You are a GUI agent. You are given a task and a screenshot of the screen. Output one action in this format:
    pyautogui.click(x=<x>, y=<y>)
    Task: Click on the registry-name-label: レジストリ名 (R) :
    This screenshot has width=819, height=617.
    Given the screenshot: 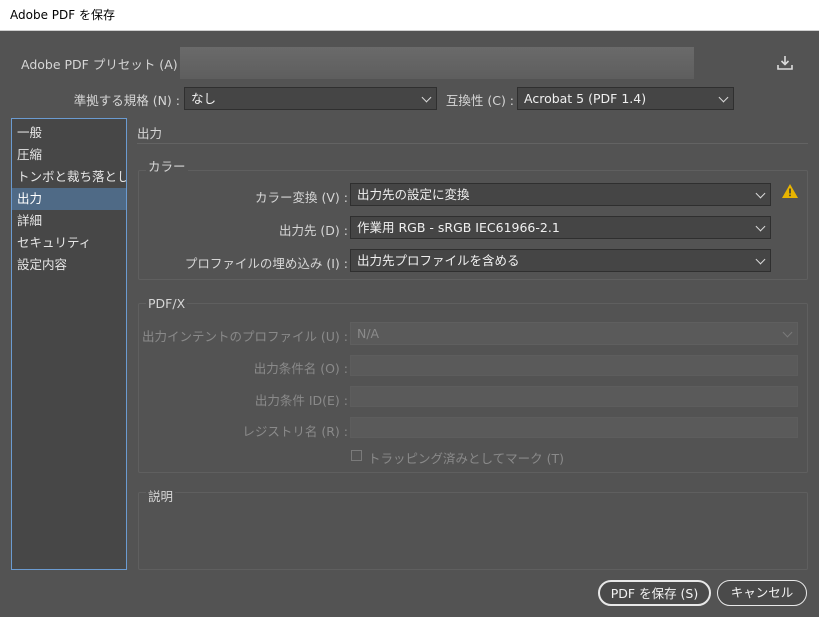 What is the action you would take?
    pyautogui.click(x=295, y=431)
    